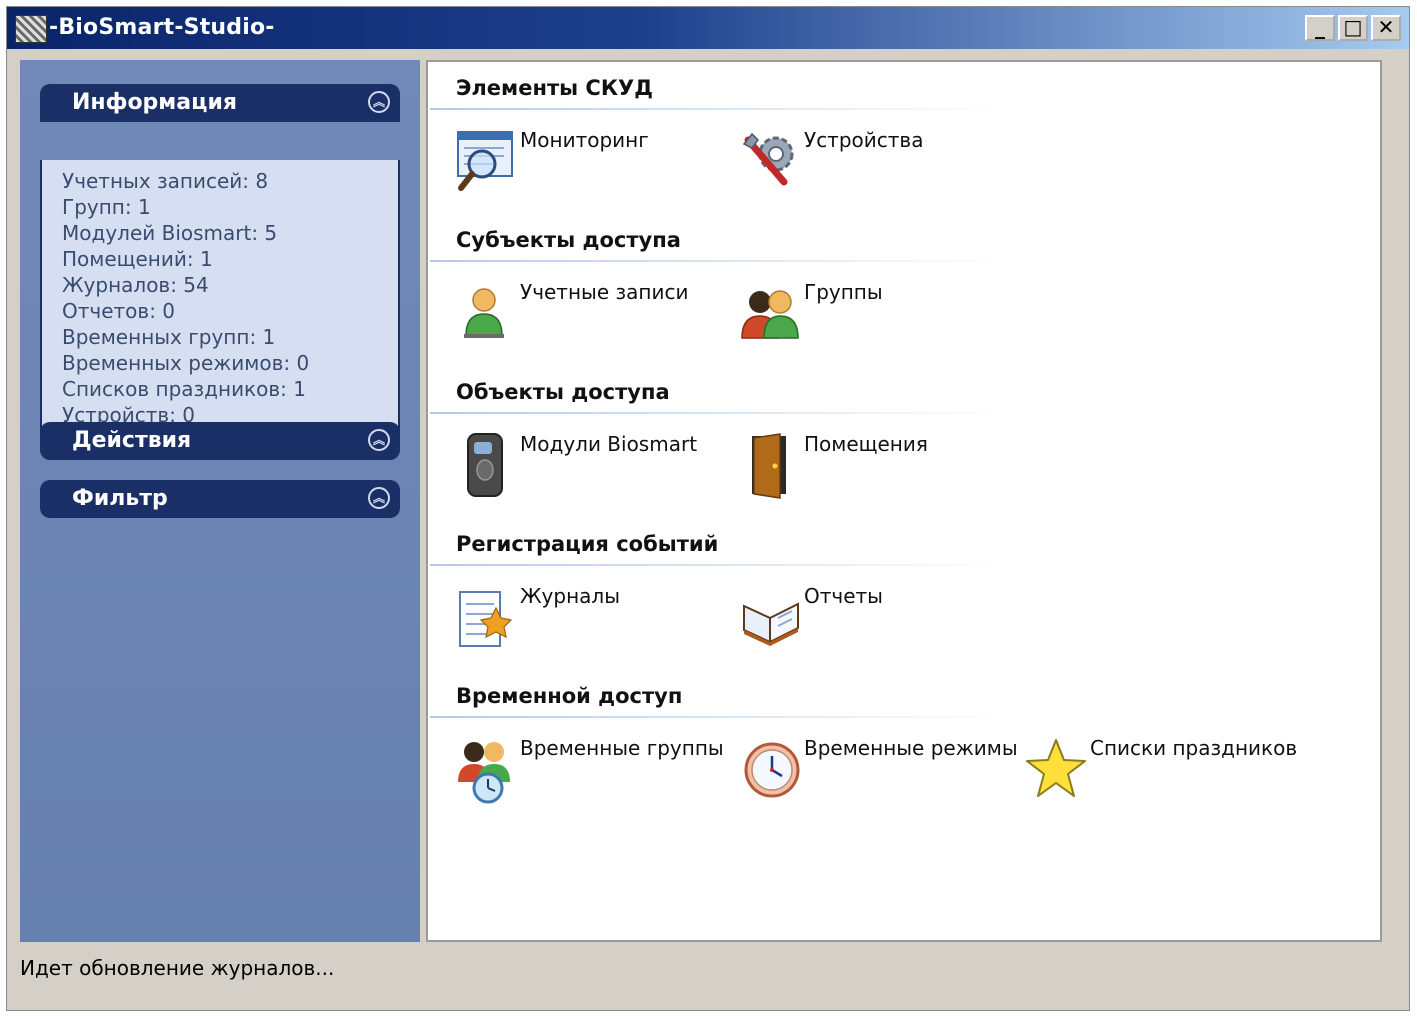  What do you see at coordinates (1386, 28) in the screenshot?
I see `close-button: ✕` at bounding box center [1386, 28].